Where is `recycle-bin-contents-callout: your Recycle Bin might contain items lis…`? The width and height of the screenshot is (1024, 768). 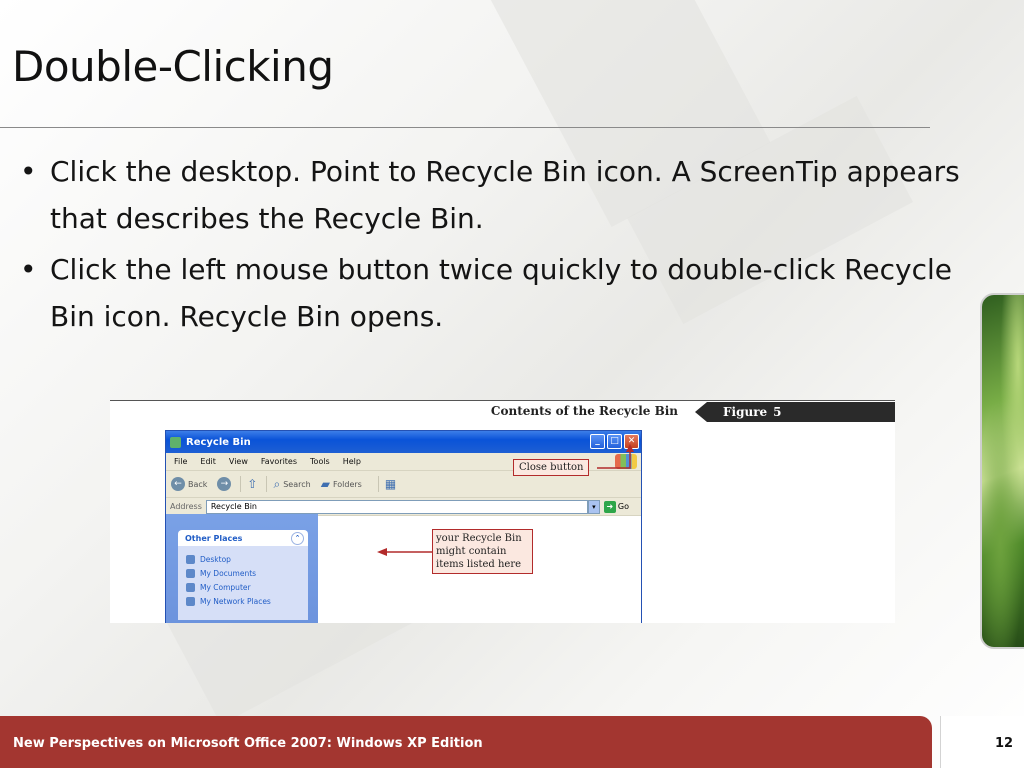 recycle-bin-contents-callout: your Recycle Bin might contain items lis… is located at coordinates (482, 551).